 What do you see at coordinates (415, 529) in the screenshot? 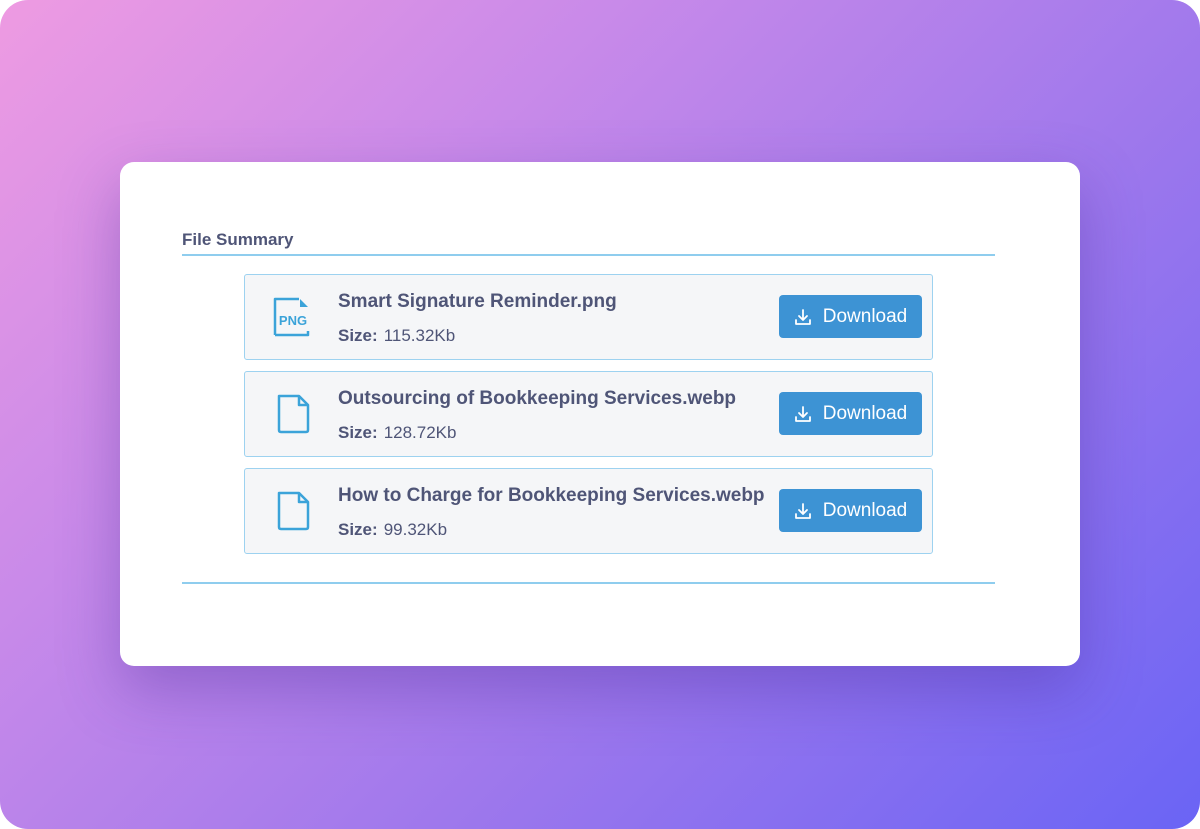
I see `size-value: 99.32Kb` at bounding box center [415, 529].